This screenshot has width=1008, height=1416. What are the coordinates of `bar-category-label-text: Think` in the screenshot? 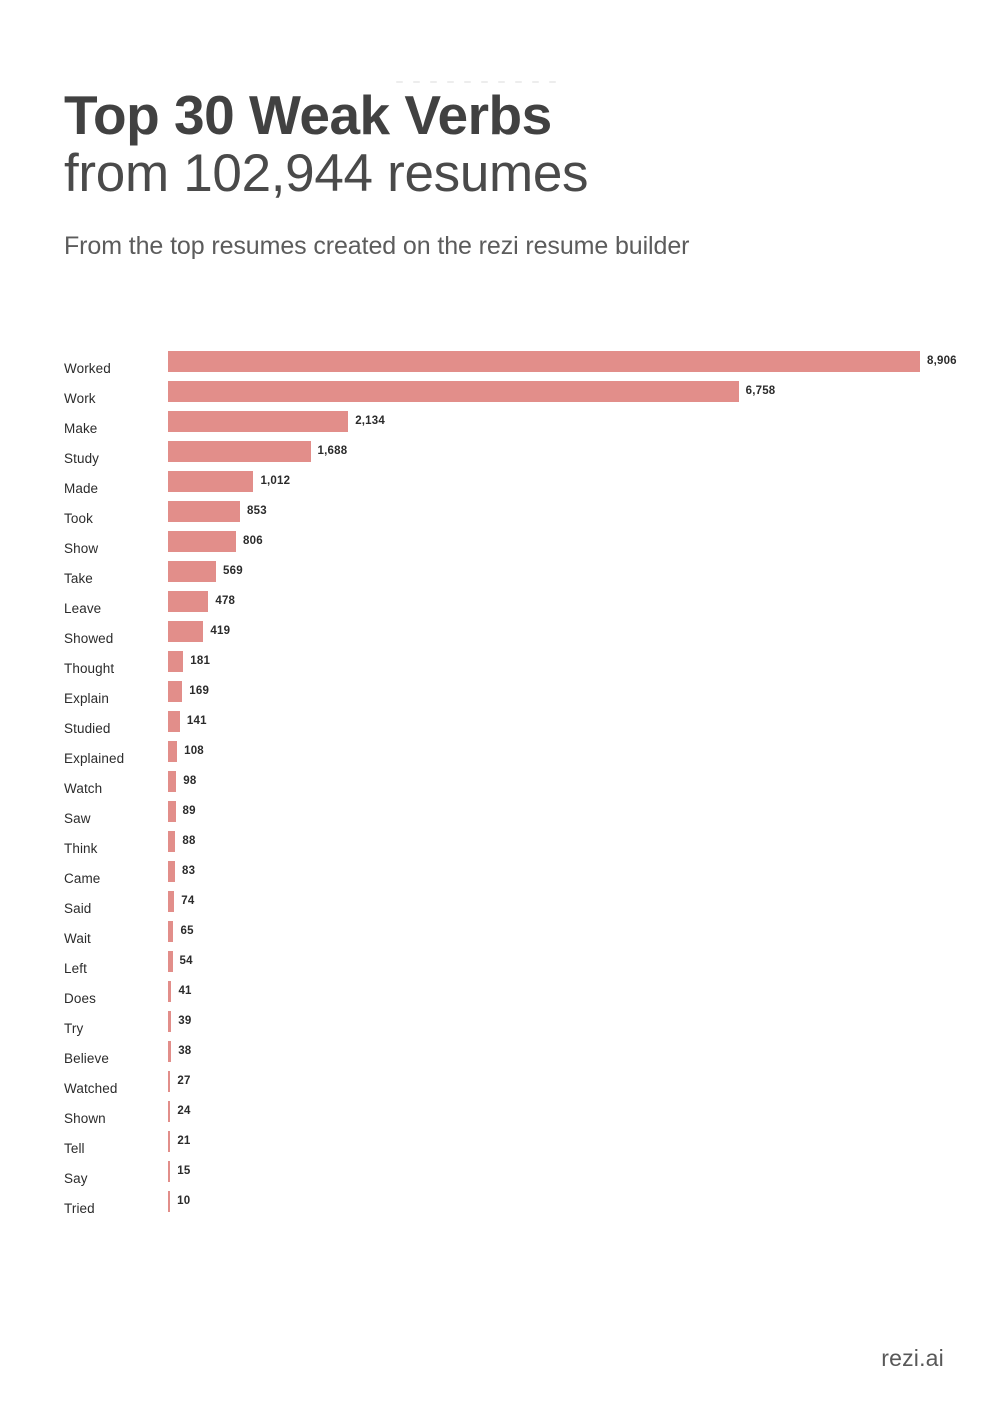 It's located at (81, 848).